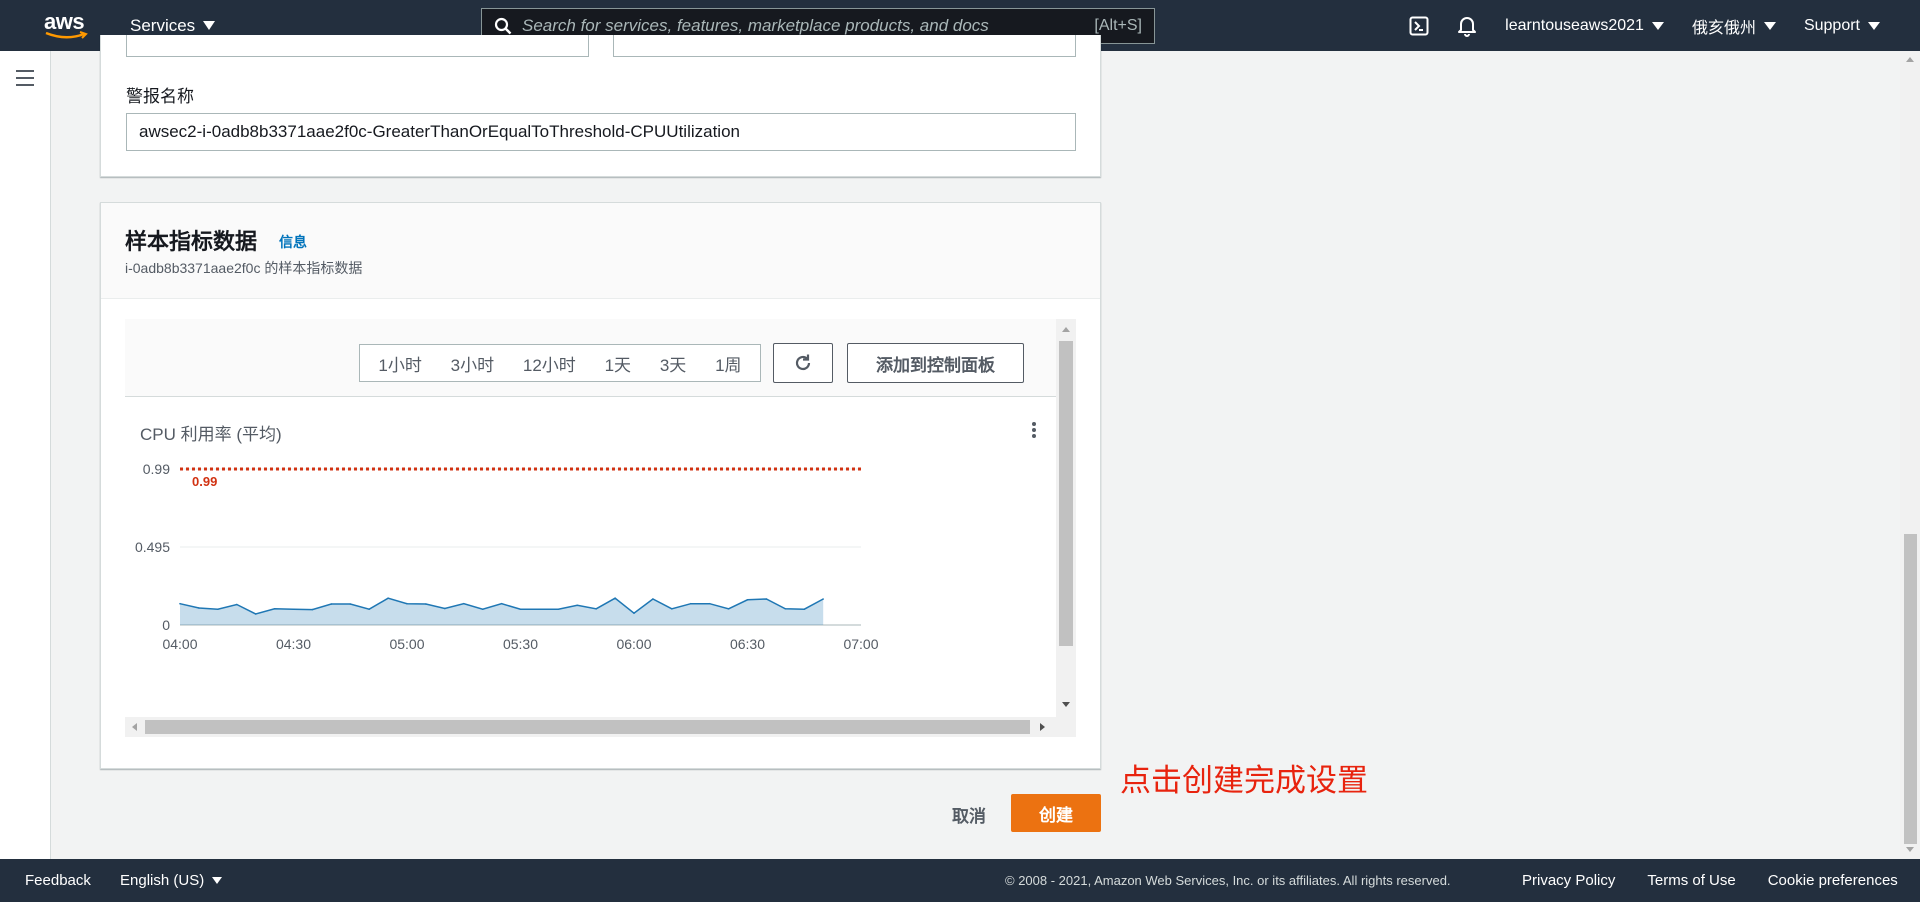 The height and width of the screenshot is (902, 1920). I want to click on scroll-right-icon, so click(1042, 727).